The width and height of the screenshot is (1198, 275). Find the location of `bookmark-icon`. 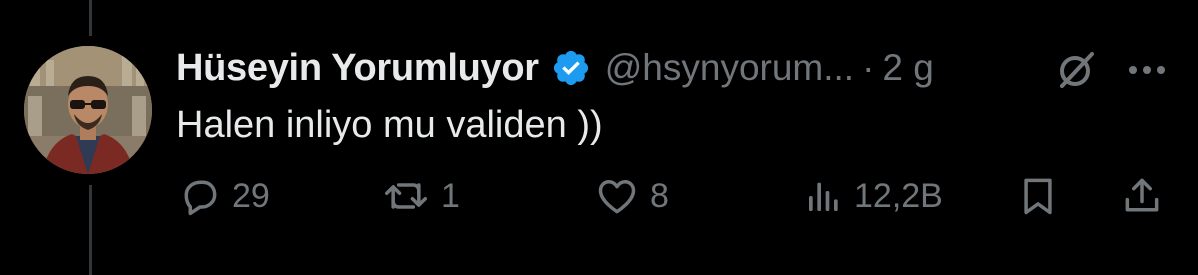

bookmark-icon is located at coordinates (1038, 196).